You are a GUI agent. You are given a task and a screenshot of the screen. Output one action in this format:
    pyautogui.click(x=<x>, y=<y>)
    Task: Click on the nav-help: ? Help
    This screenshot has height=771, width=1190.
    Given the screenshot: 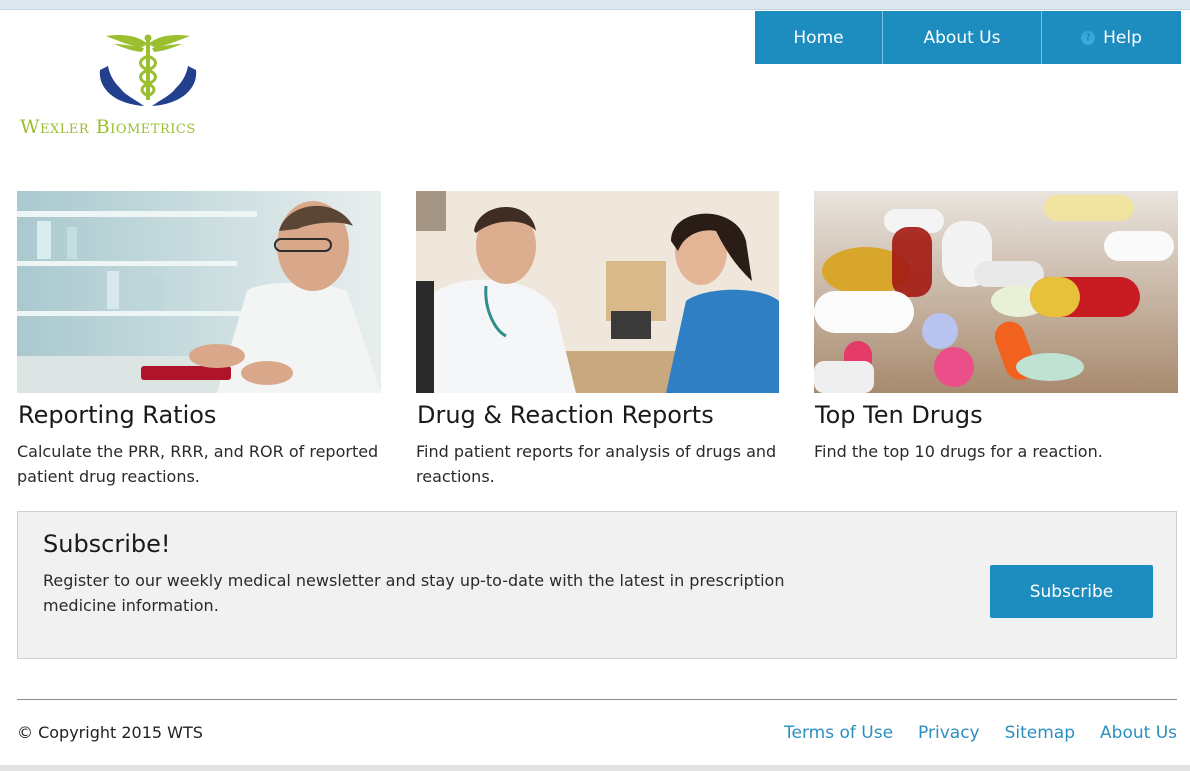 What is the action you would take?
    pyautogui.click(x=1111, y=37)
    